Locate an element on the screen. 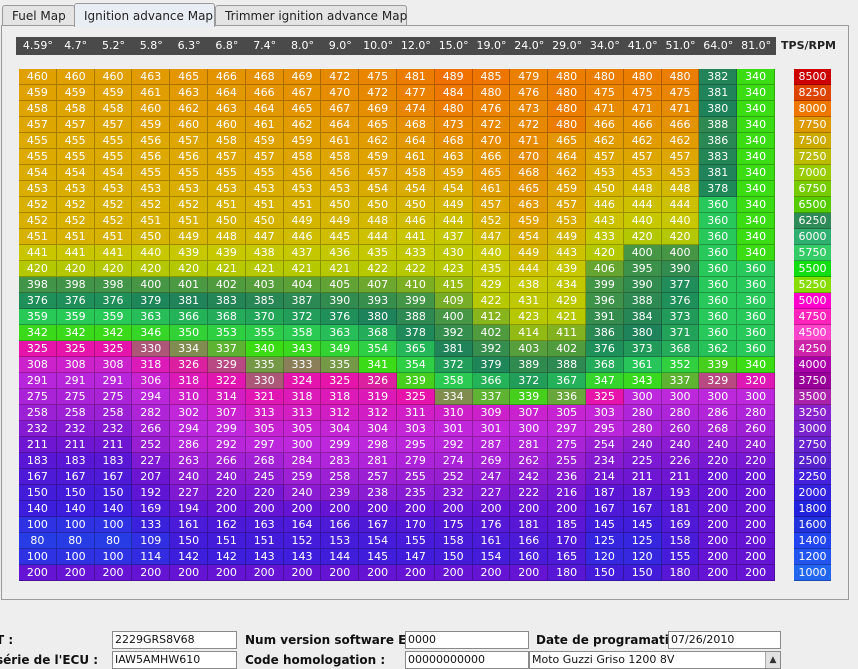 The image size is (858, 669). map-cell: 385 is located at coordinates (264, 301).